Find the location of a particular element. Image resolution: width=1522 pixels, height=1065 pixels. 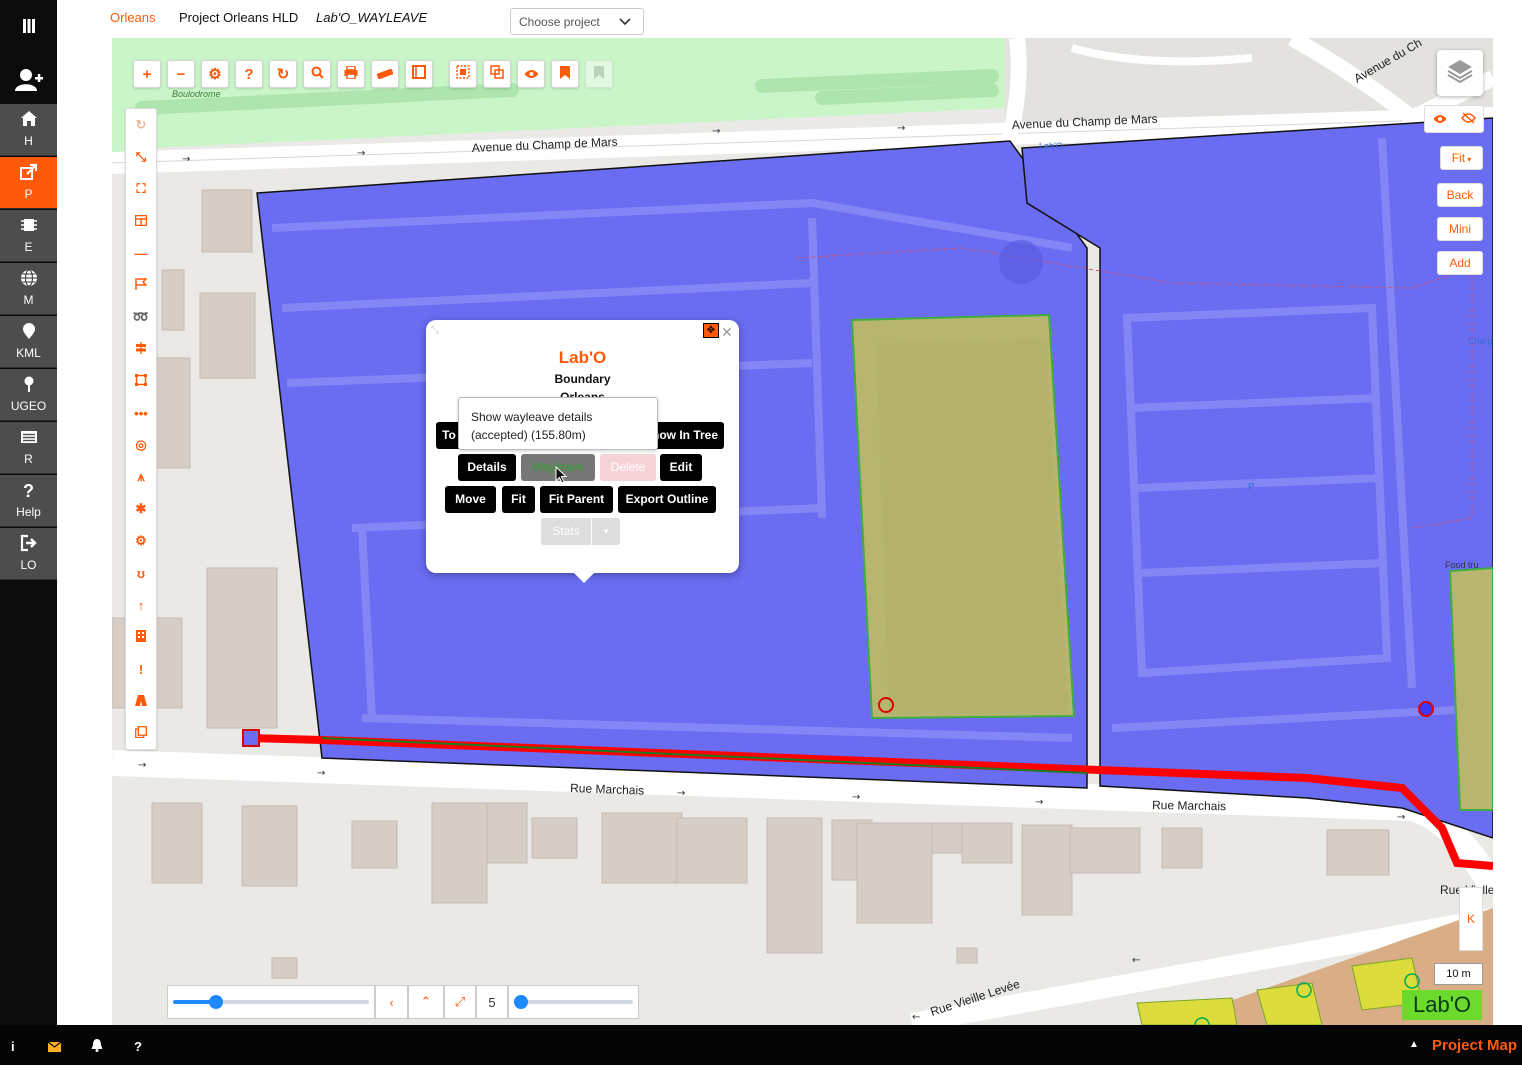

sidebar-item-reports: R is located at coordinates (28, 448).